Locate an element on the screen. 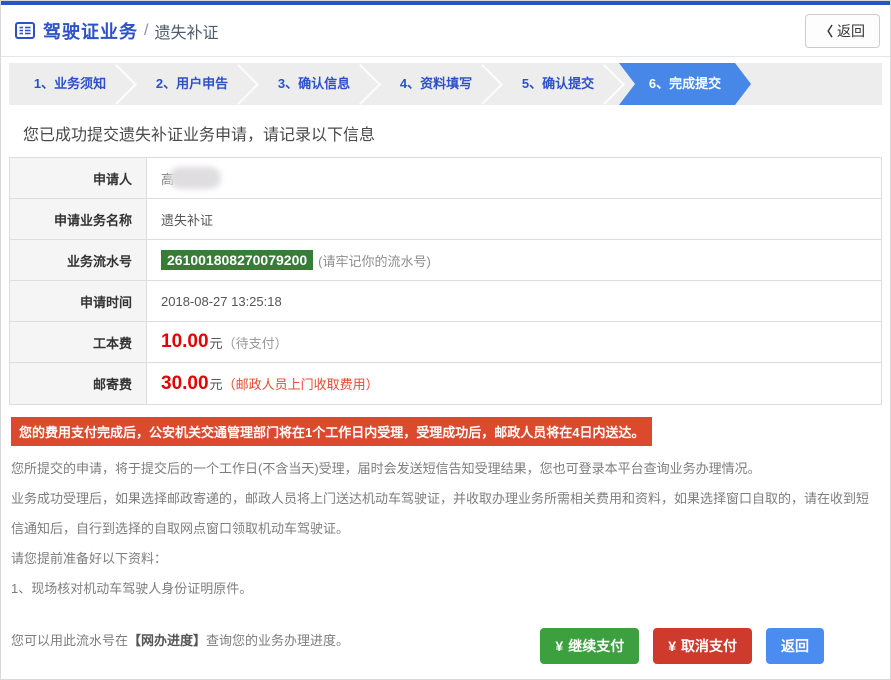 The height and width of the screenshot is (680, 891). step-5-confirm-submit: 5、确认提交 is located at coordinates (558, 84).